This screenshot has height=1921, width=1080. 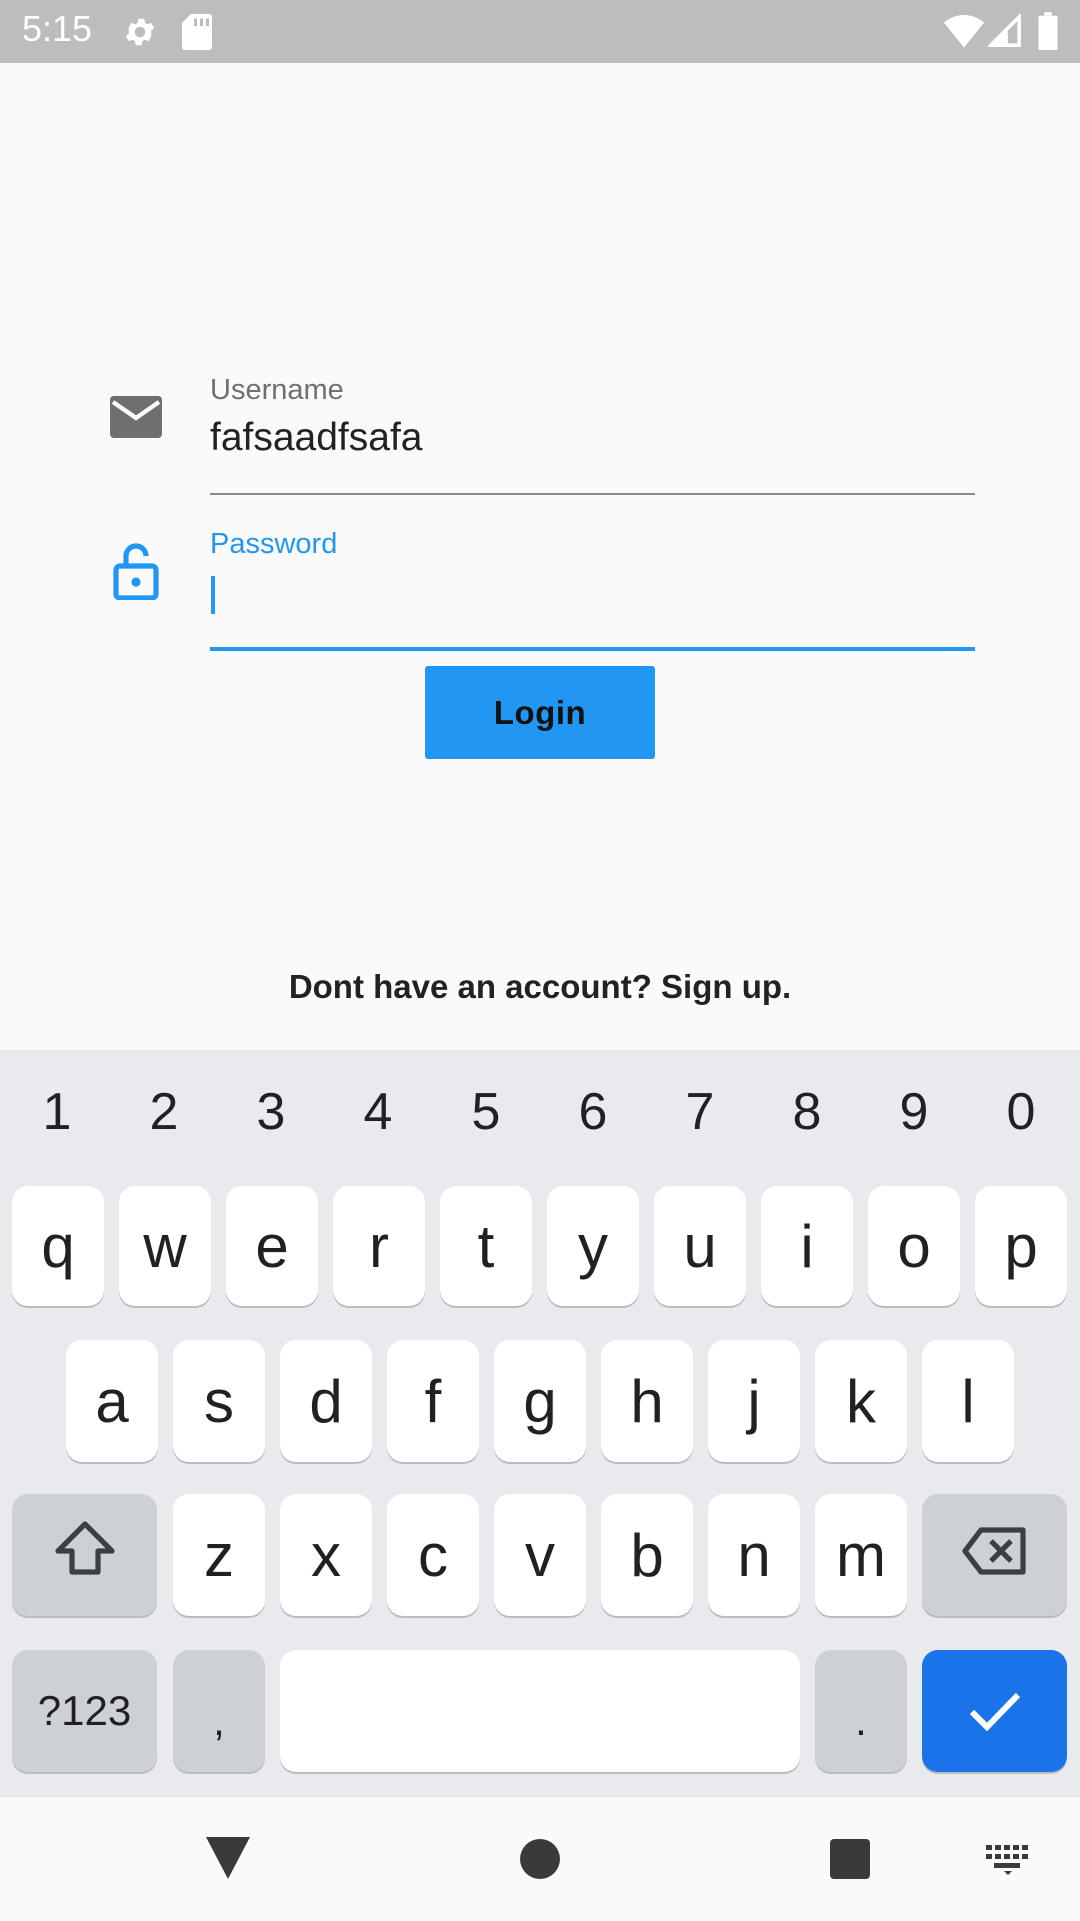 I want to click on status-bar: 5:15, so click(x=540, y=31).